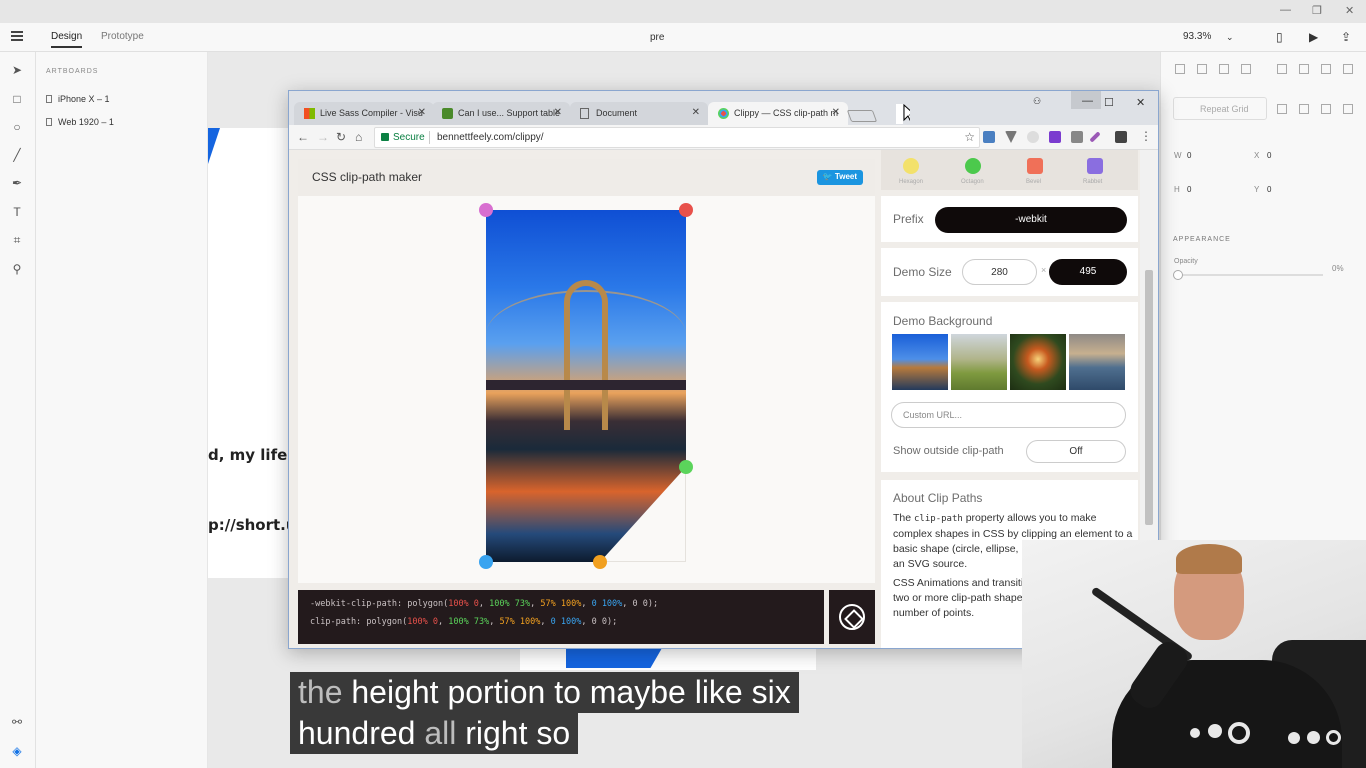 The image size is (1366, 768). What do you see at coordinates (1076, 451) in the screenshot?
I see `show-outside-toggle: Off` at bounding box center [1076, 451].